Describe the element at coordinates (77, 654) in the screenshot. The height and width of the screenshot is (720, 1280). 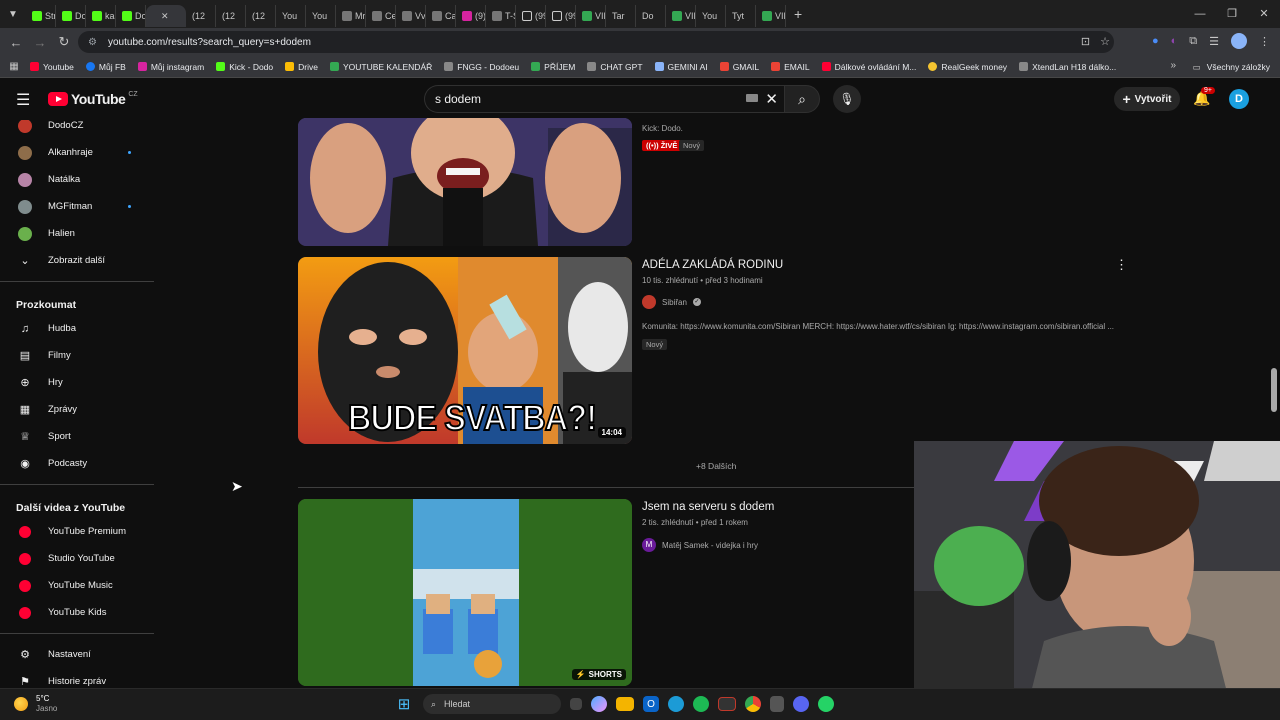
I see `sidebar-item: ⚙ Nastavení` at that location.